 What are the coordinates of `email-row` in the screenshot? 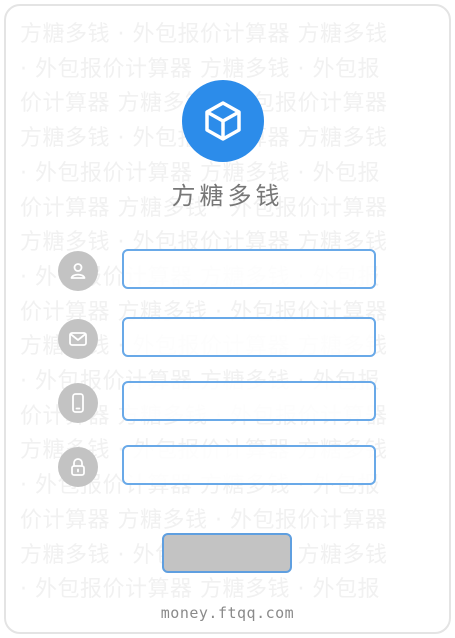 It's located at (223, 338).